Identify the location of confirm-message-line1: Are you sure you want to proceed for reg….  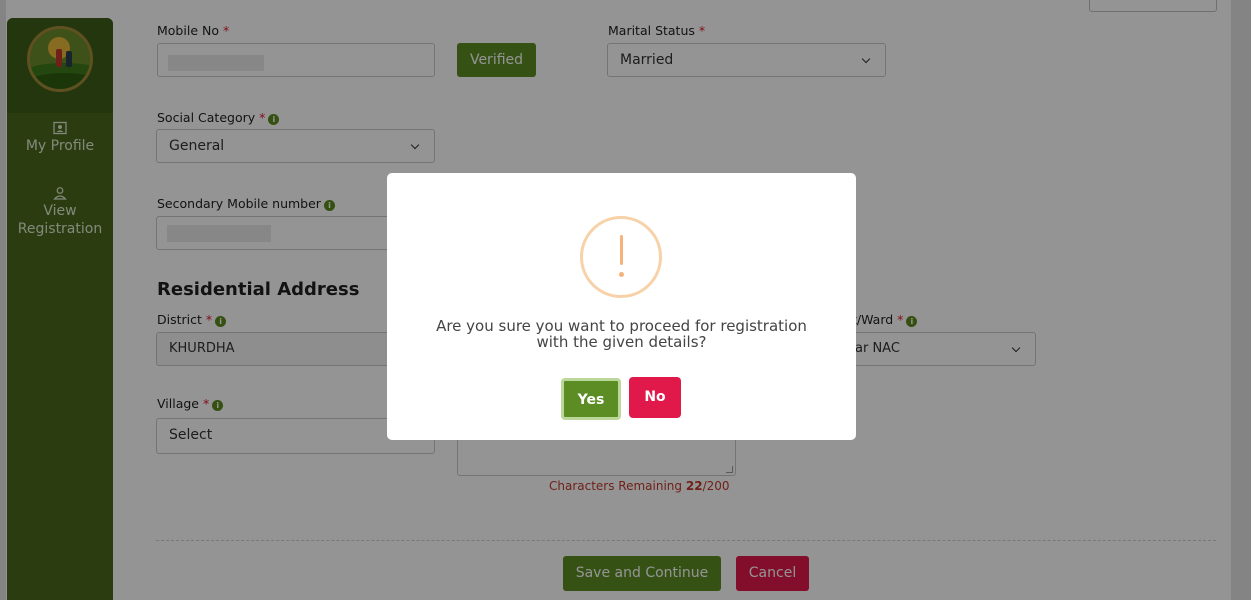
(621, 326).